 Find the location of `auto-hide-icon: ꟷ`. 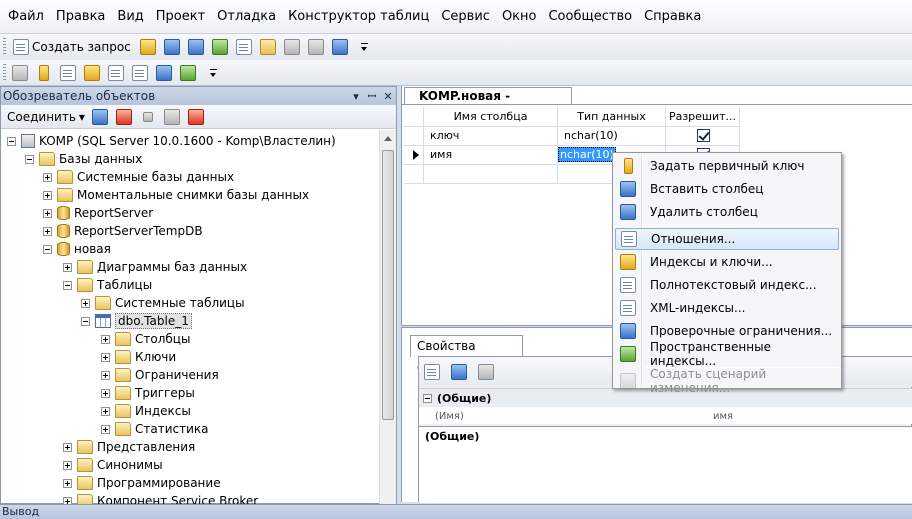

auto-hide-icon: ꟷ is located at coordinates (372, 96).